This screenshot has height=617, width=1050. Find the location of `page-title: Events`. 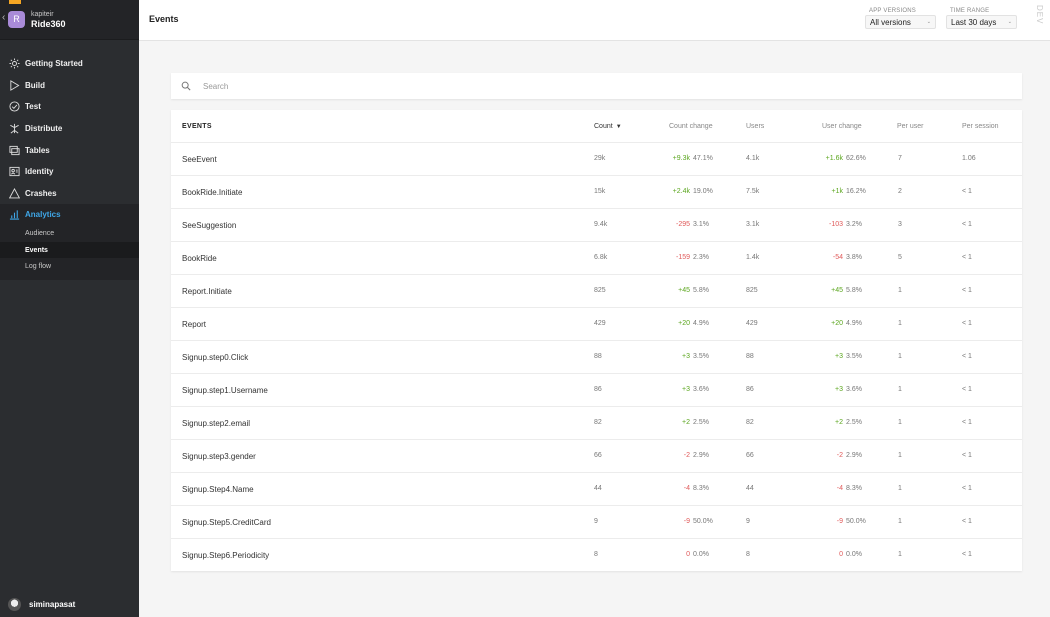

page-title: Events is located at coordinates (164, 19).